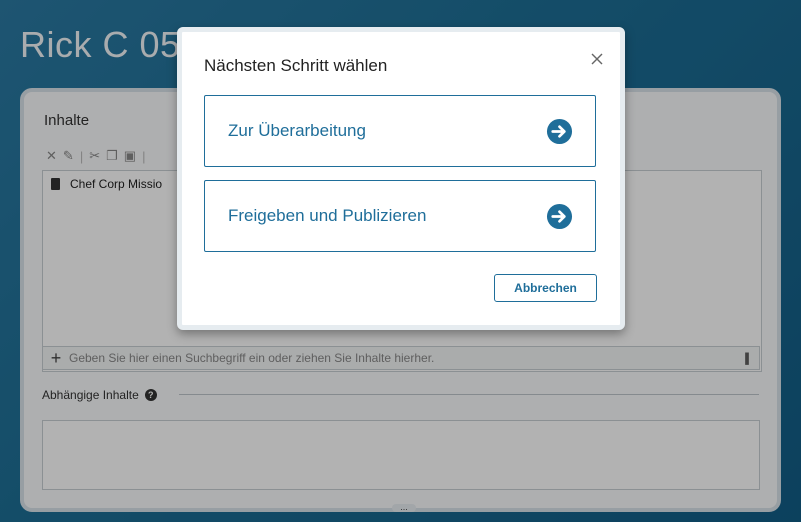 Image resolution: width=801 pixels, height=522 pixels. I want to click on dialog-title: Nächsten Schritt wählen, so click(296, 65).